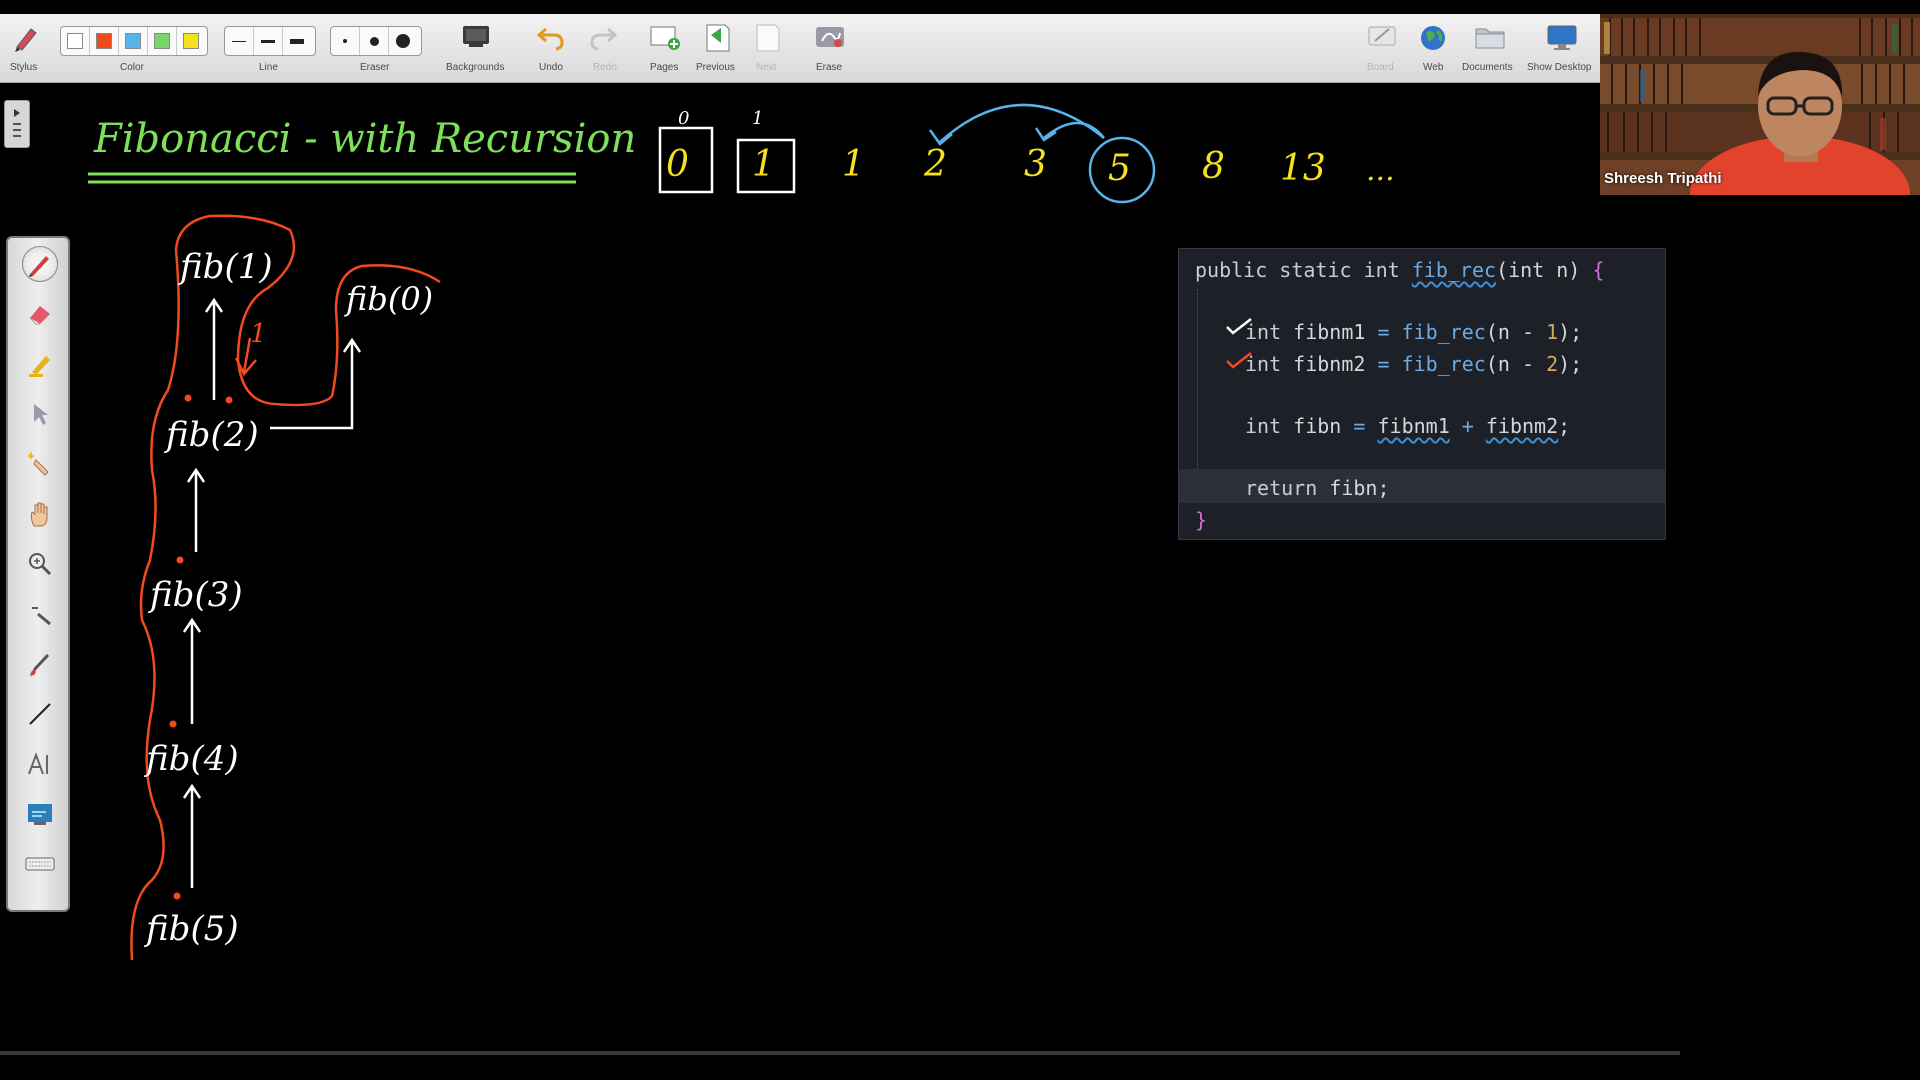 This screenshot has width=1920, height=1080. I want to click on return-value-note: 1, so click(258, 334).